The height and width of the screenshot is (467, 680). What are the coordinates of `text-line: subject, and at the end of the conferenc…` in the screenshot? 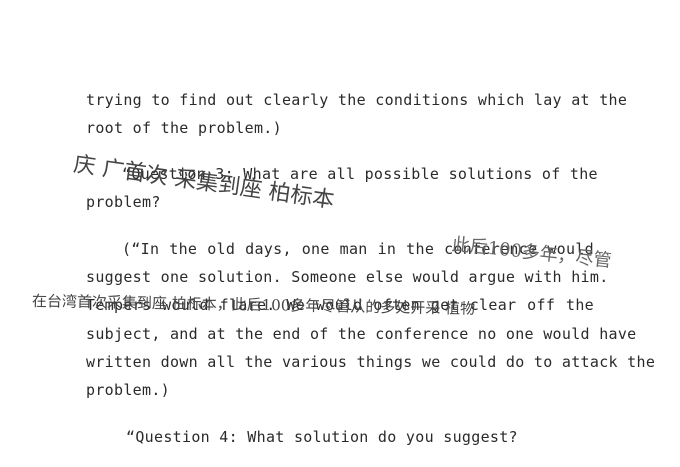 It's located at (361, 334).